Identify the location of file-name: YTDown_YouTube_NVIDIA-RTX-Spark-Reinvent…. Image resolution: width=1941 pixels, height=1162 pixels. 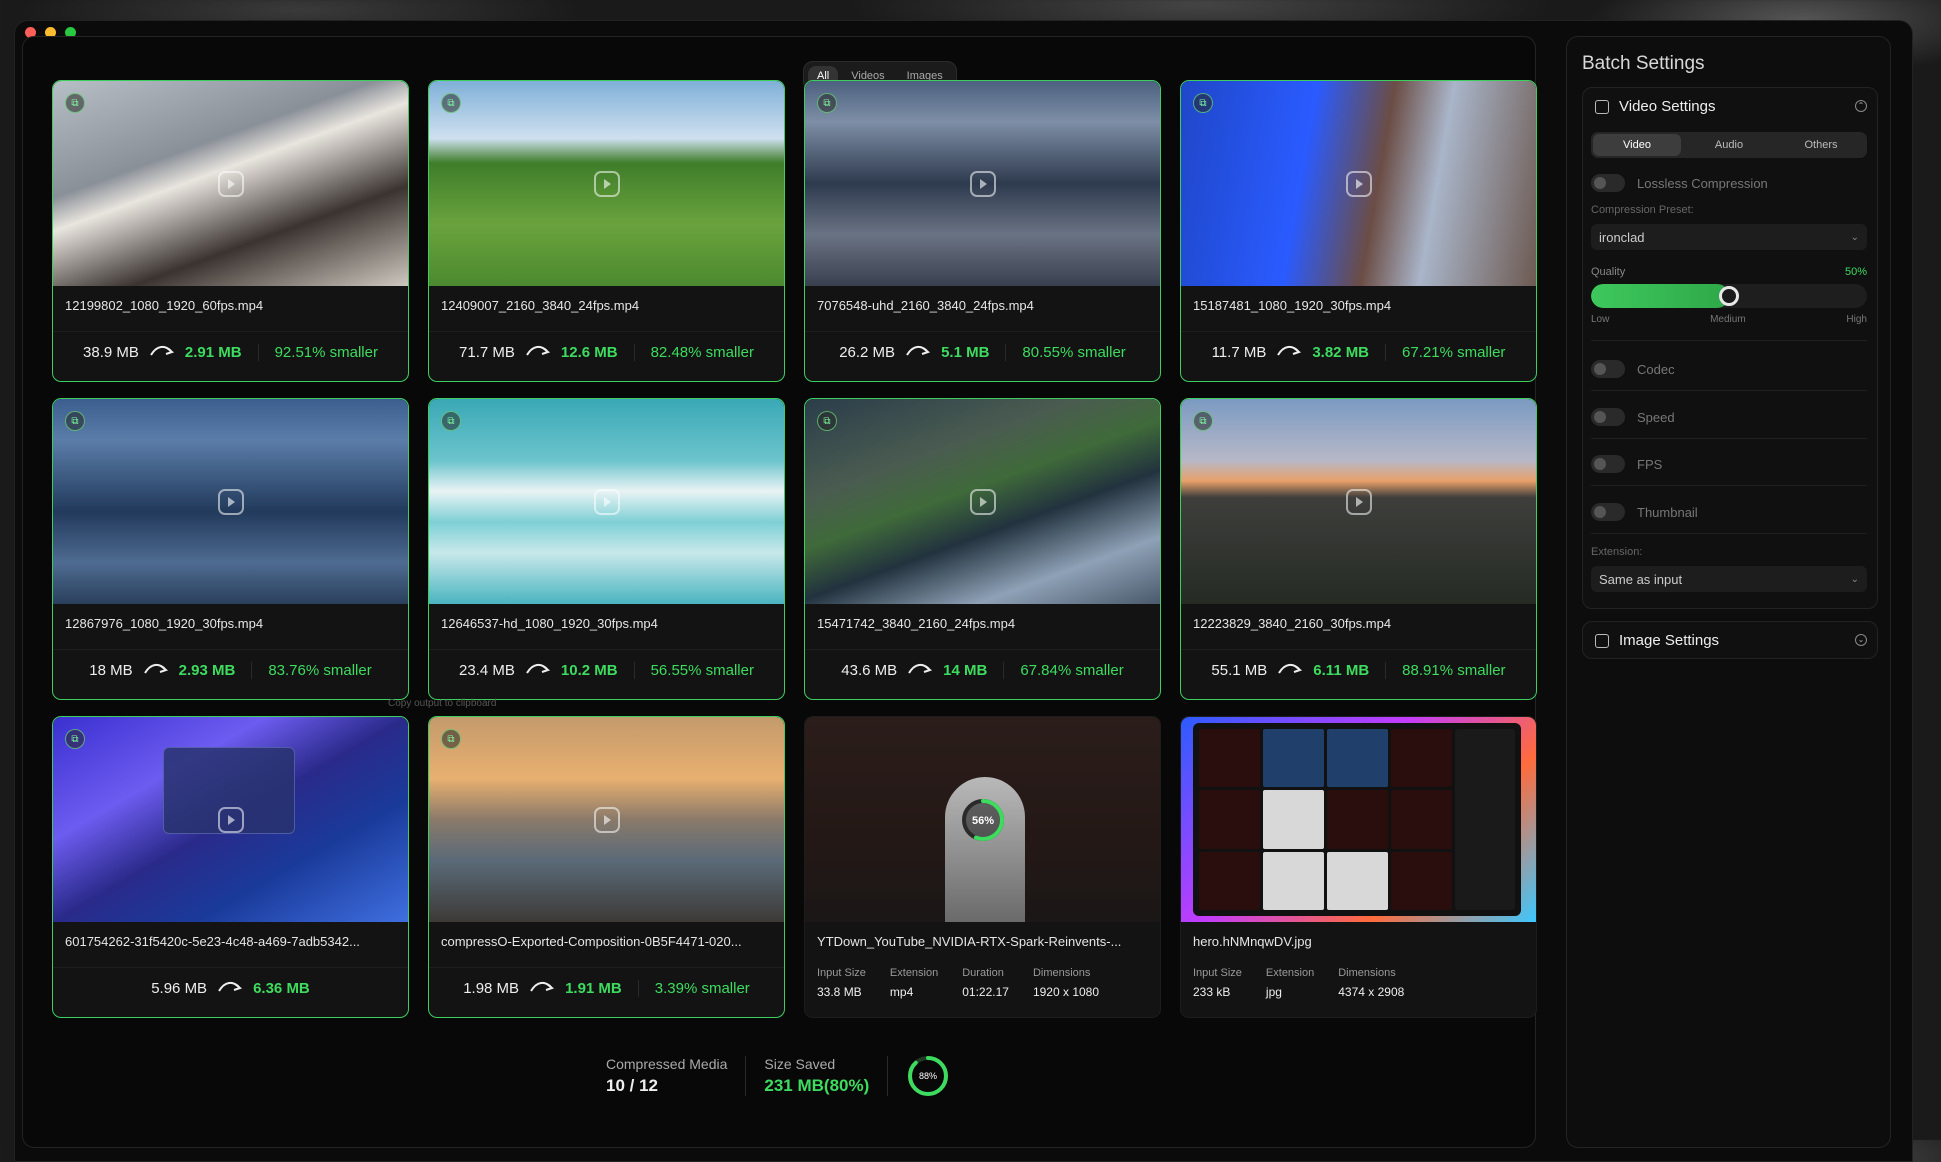
(969, 941).